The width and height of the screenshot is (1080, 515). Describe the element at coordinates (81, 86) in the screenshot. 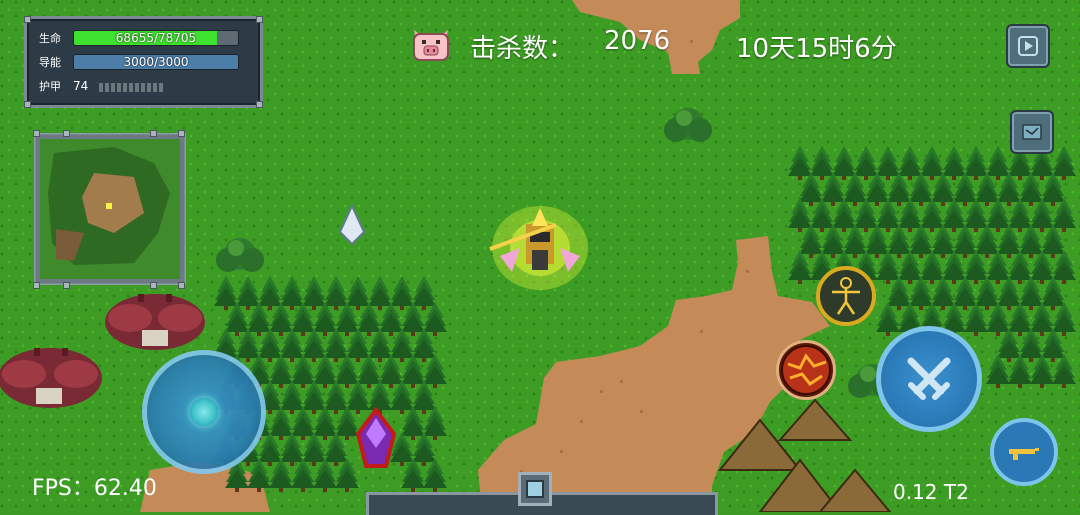

I see `armor-value: 74` at that location.